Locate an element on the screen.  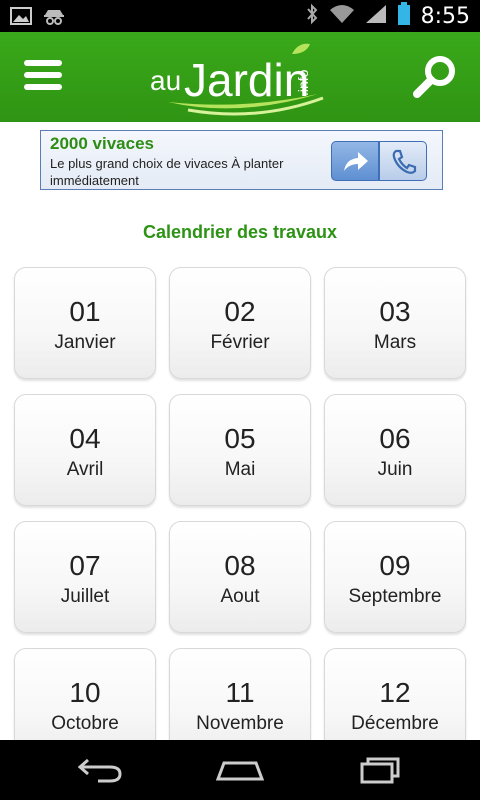
month-button-septembre: 09 Septembre is located at coordinates (395, 577).